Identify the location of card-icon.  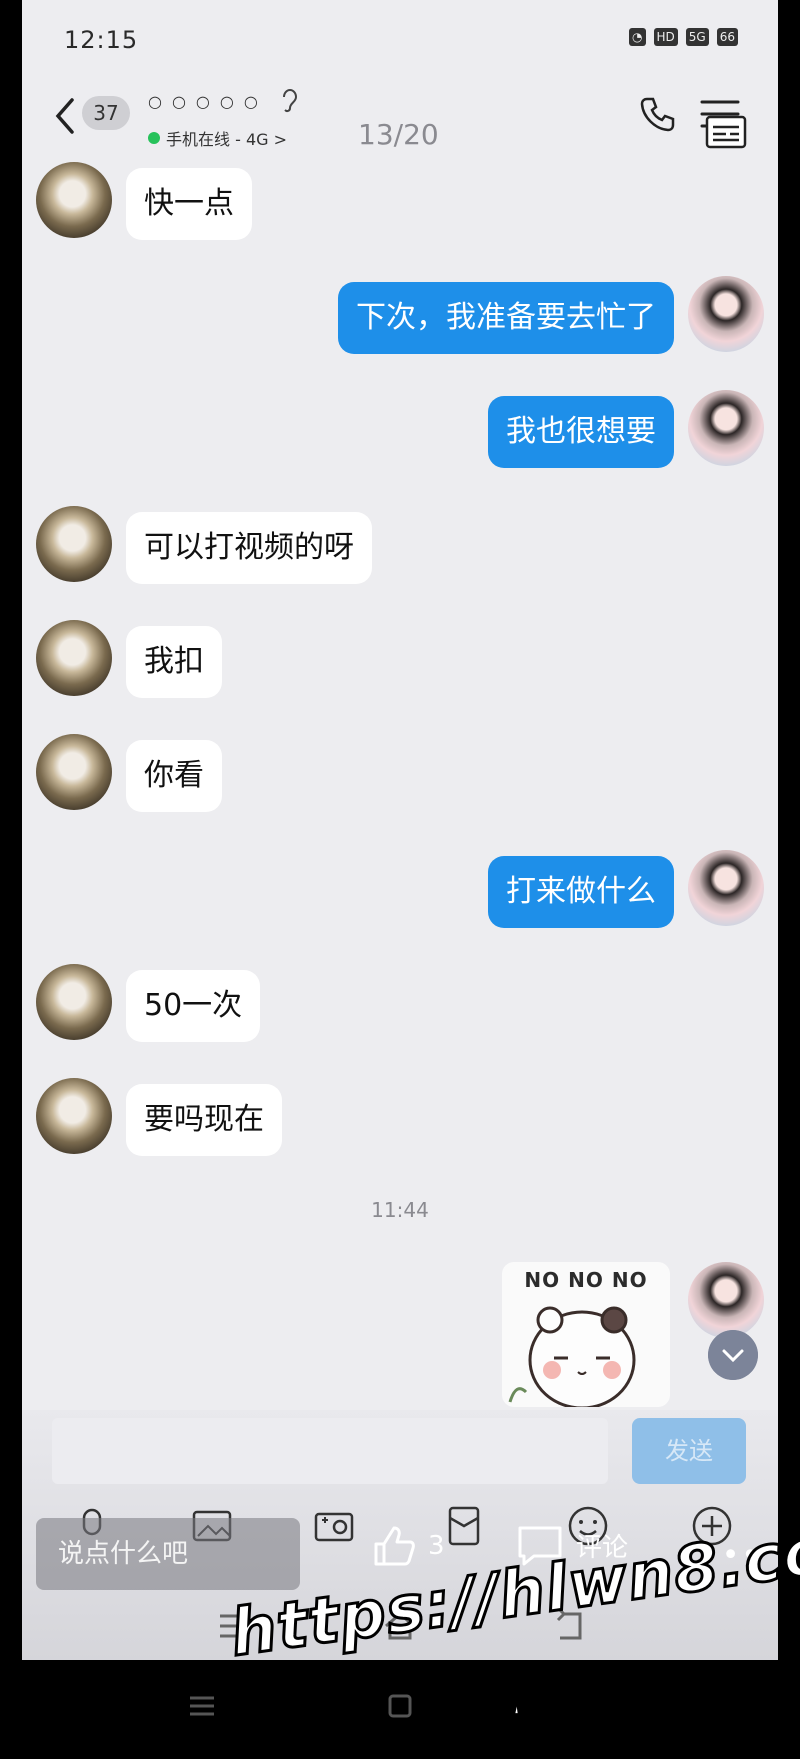
(726, 132).